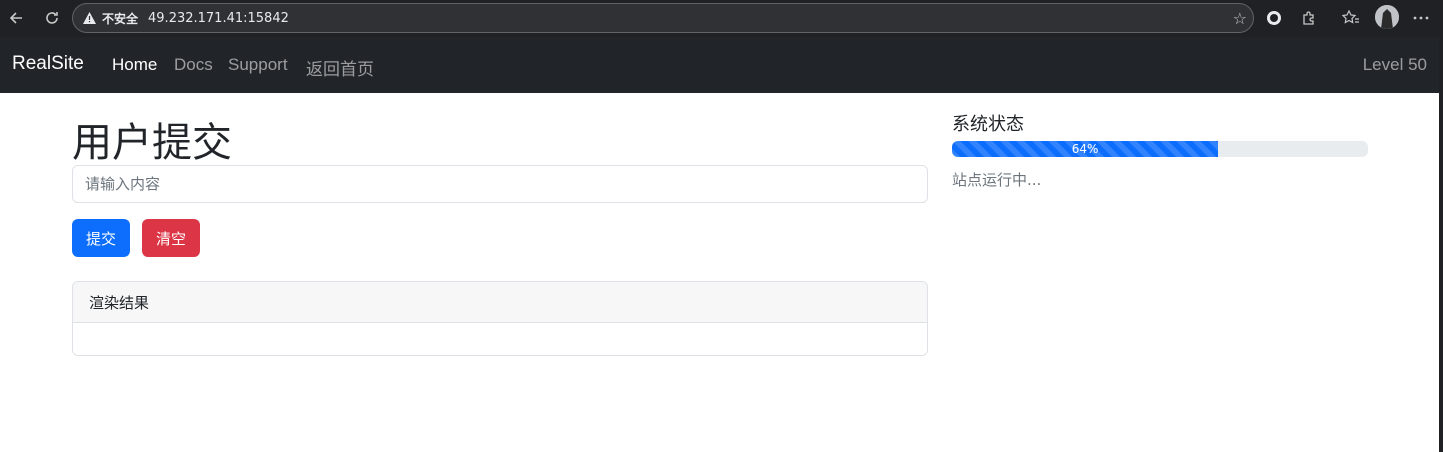 This screenshot has width=1443, height=452. What do you see at coordinates (16, 18) in the screenshot?
I see `back-icon` at bounding box center [16, 18].